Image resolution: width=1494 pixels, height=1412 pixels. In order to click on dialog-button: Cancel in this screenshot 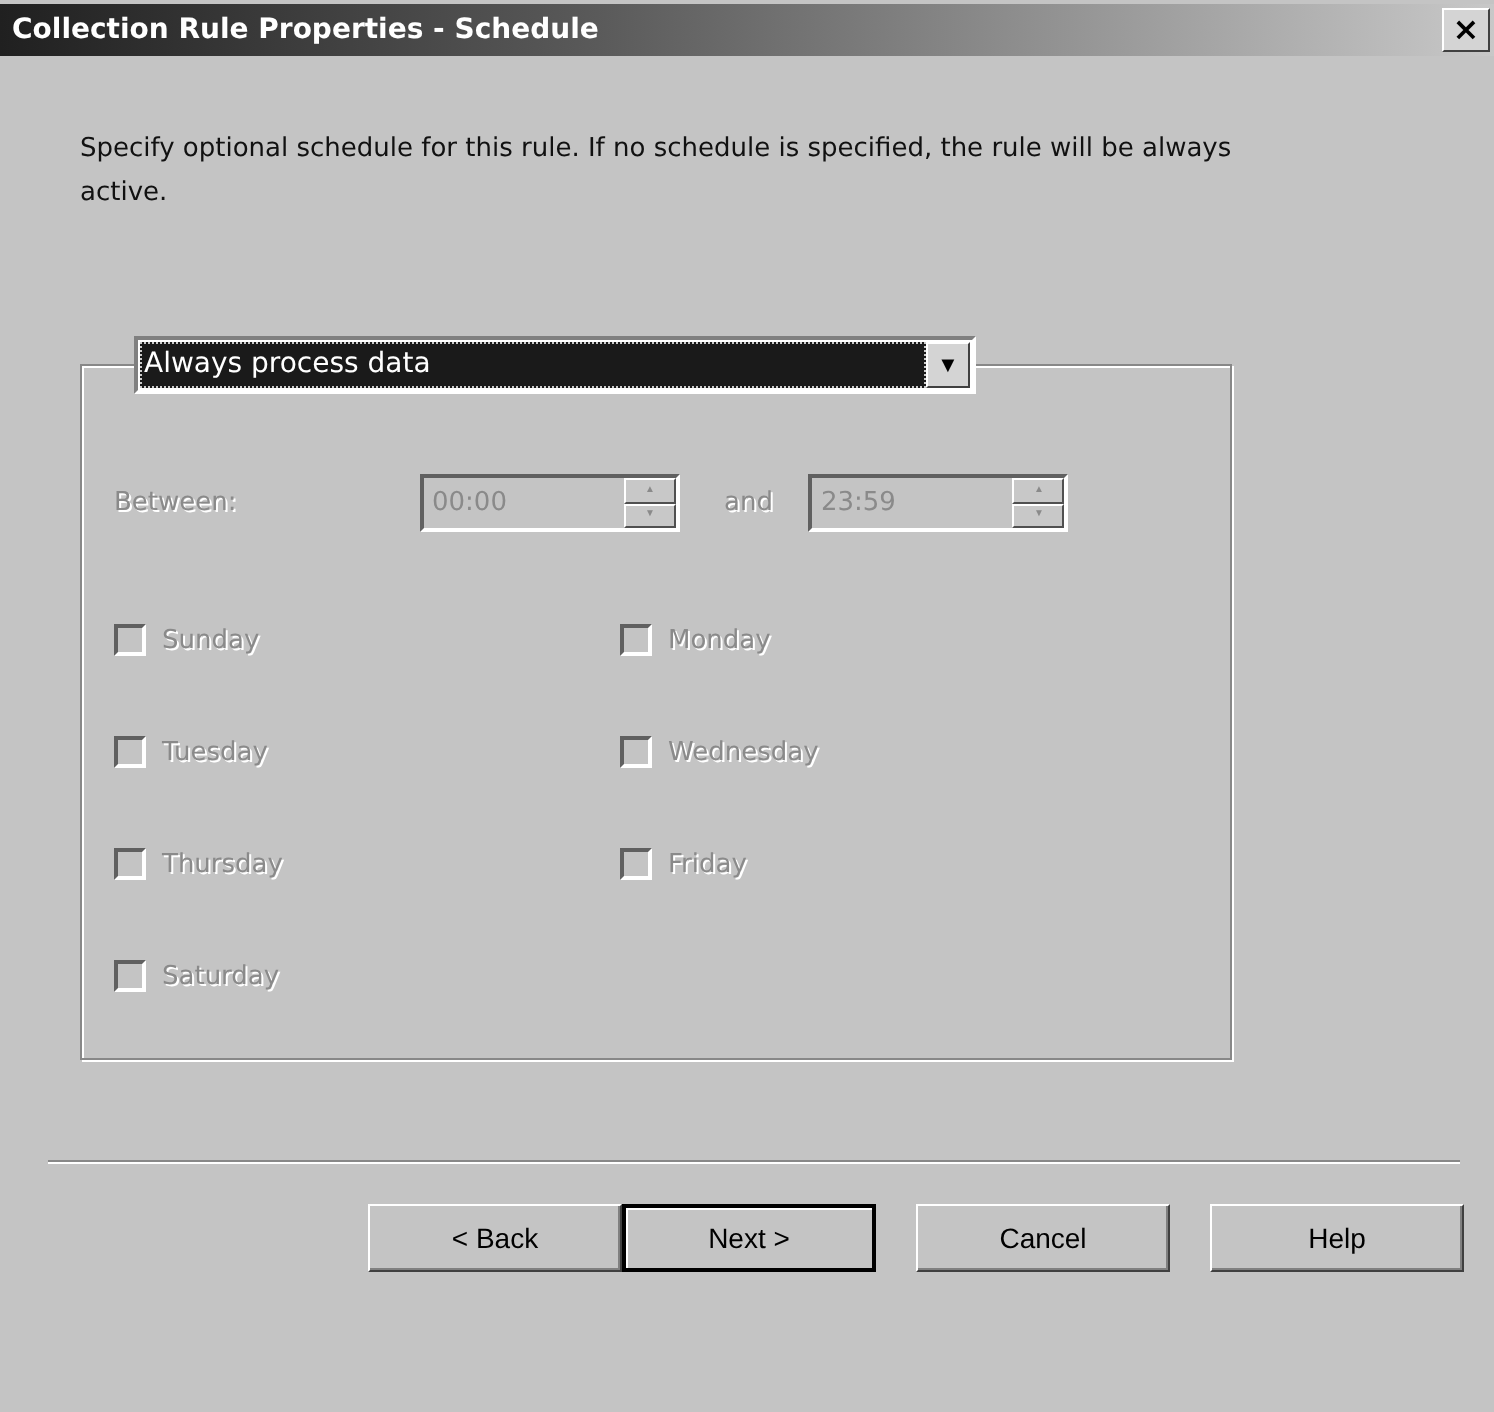, I will do `click(1043, 1238)`.